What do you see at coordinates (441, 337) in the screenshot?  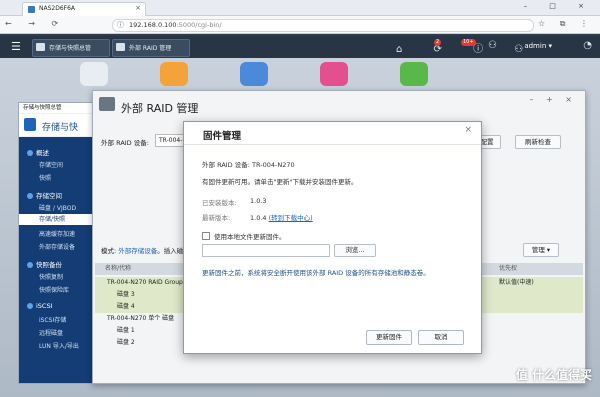 I see `cancel-button: 取消` at bounding box center [441, 337].